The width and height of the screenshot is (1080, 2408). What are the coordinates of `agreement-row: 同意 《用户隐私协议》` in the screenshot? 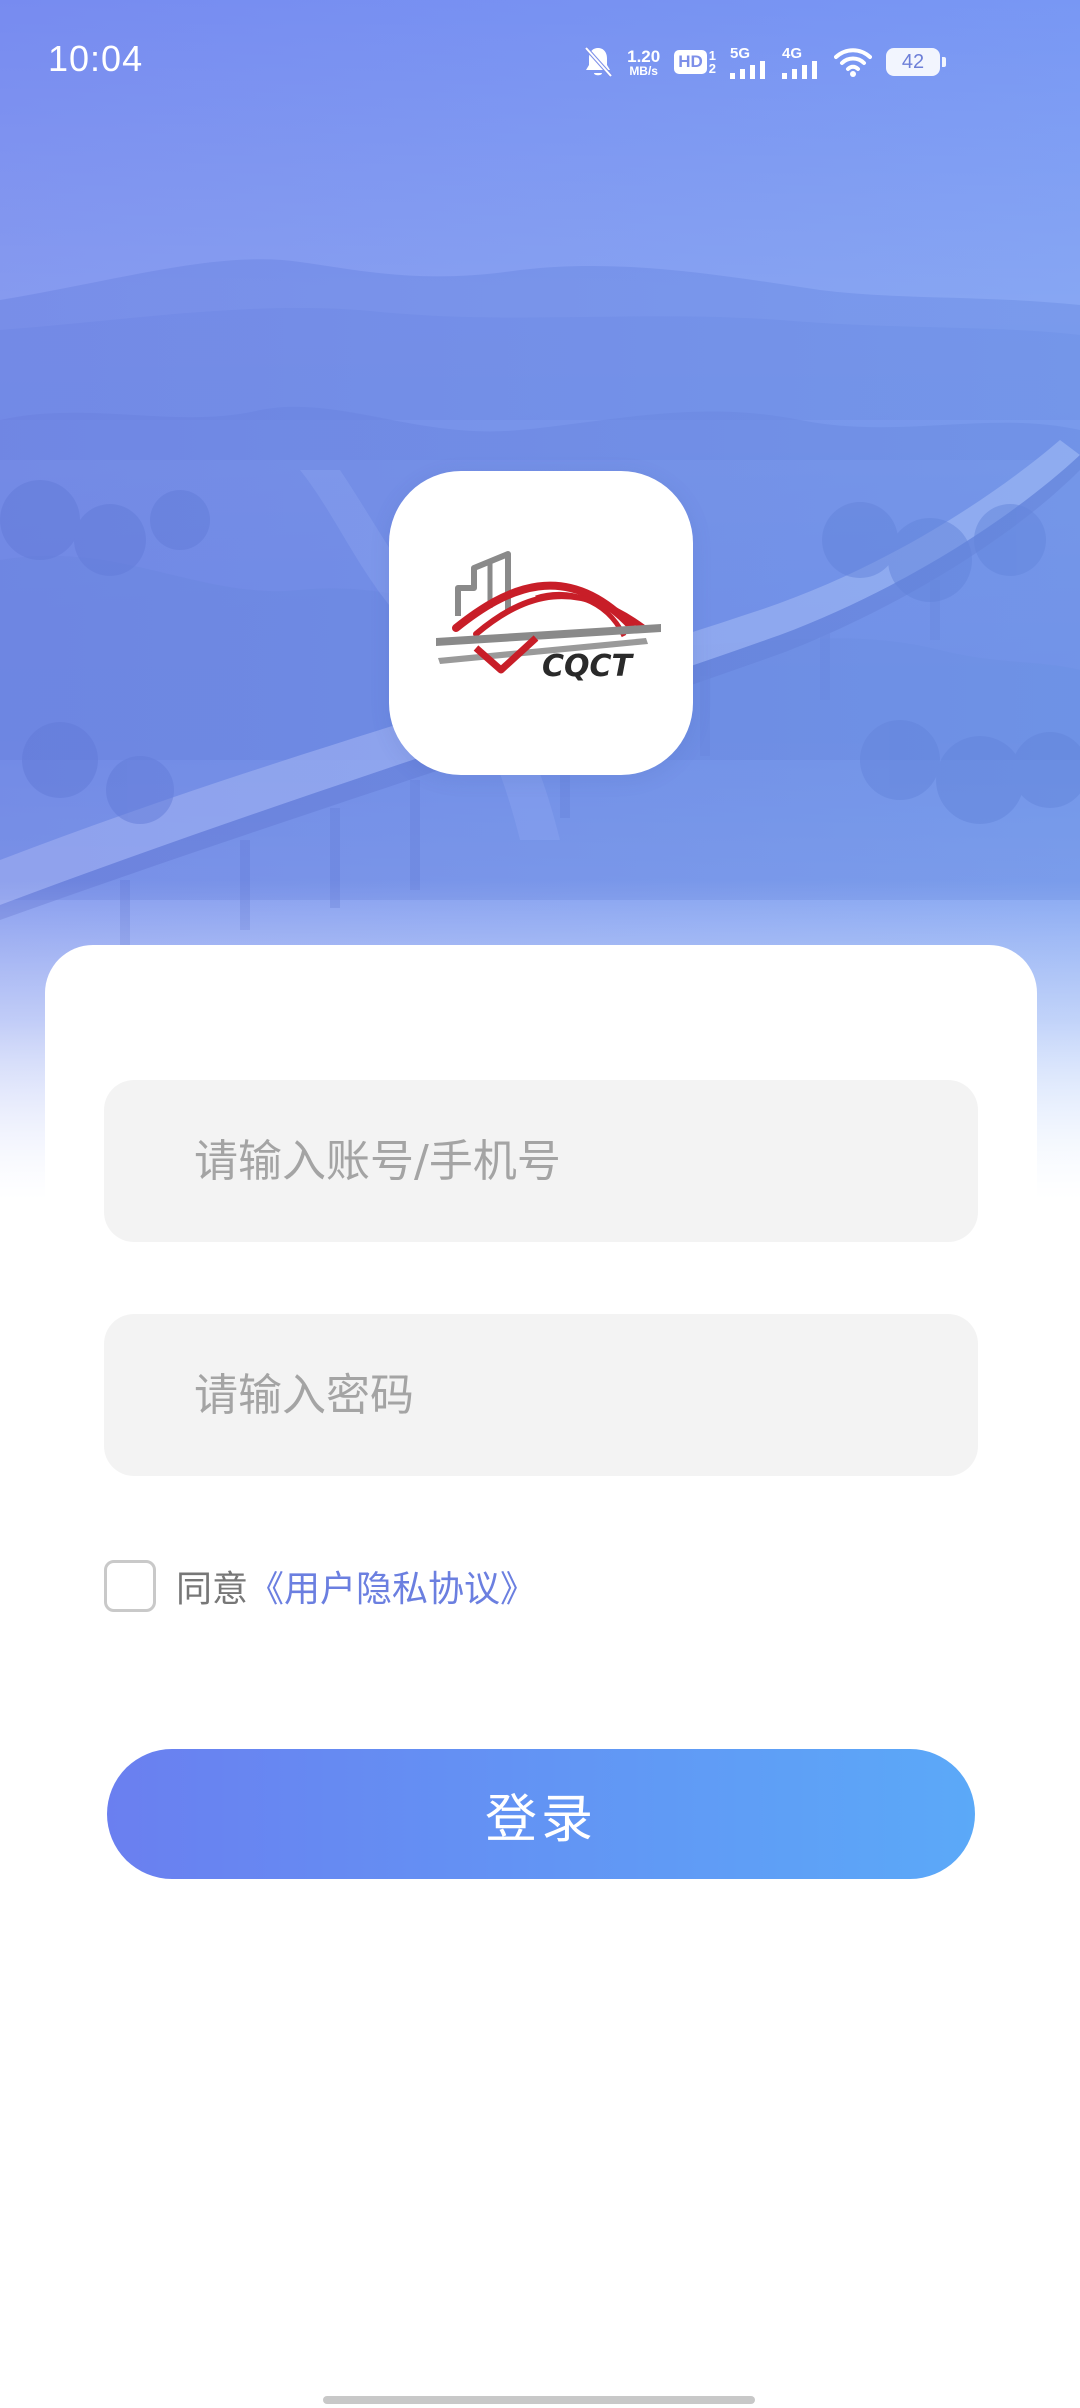 It's located at (320, 1586).